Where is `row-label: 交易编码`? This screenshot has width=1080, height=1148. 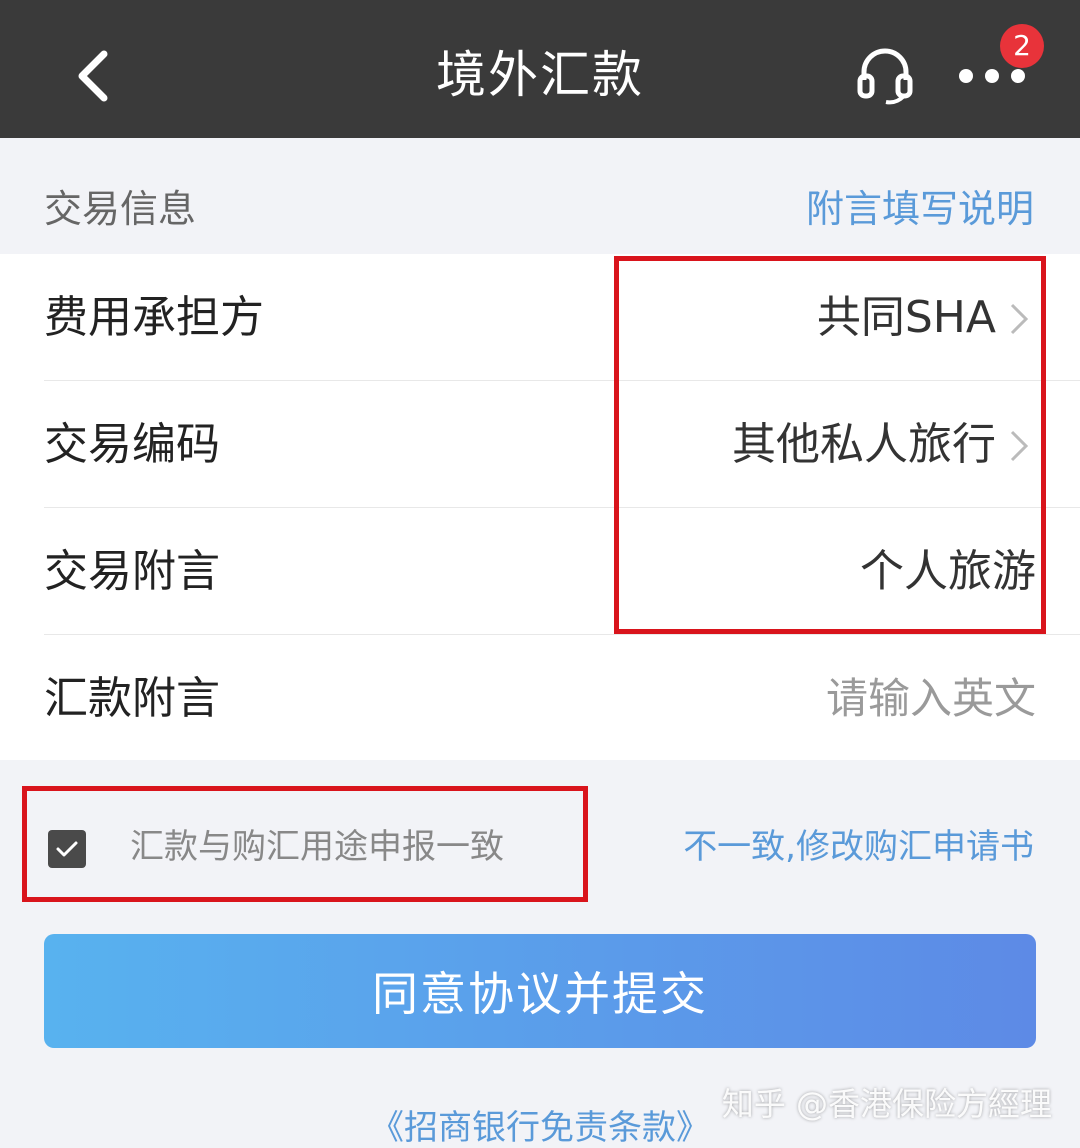
row-label: 交易编码 is located at coordinates (132, 444).